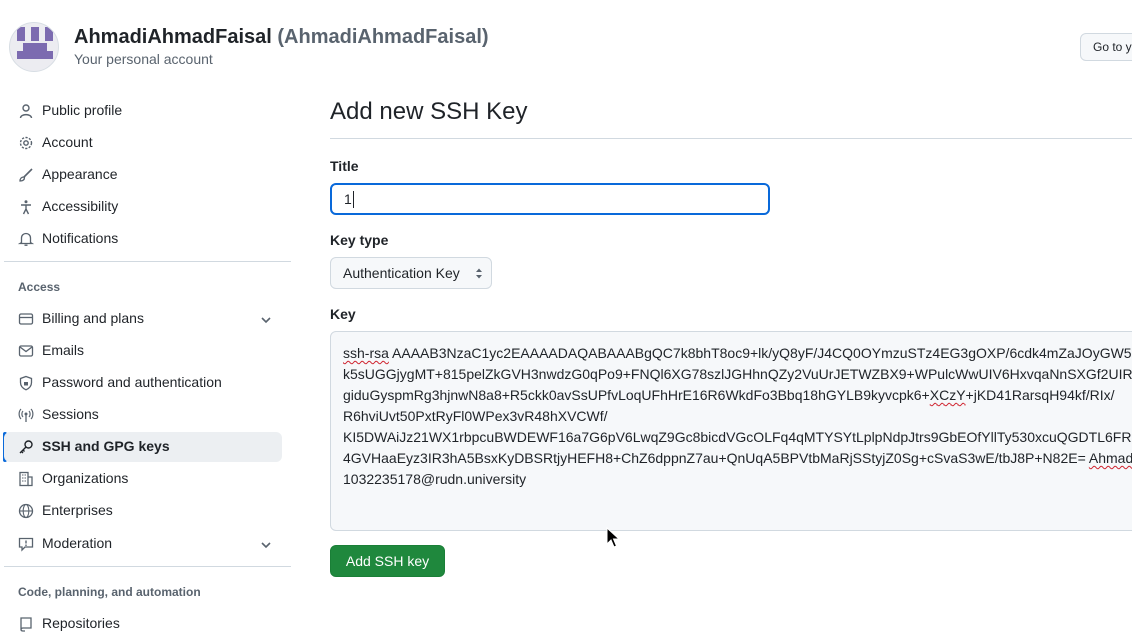  What do you see at coordinates (26, 511) in the screenshot?
I see `globe-icon` at bounding box center [26, 511].